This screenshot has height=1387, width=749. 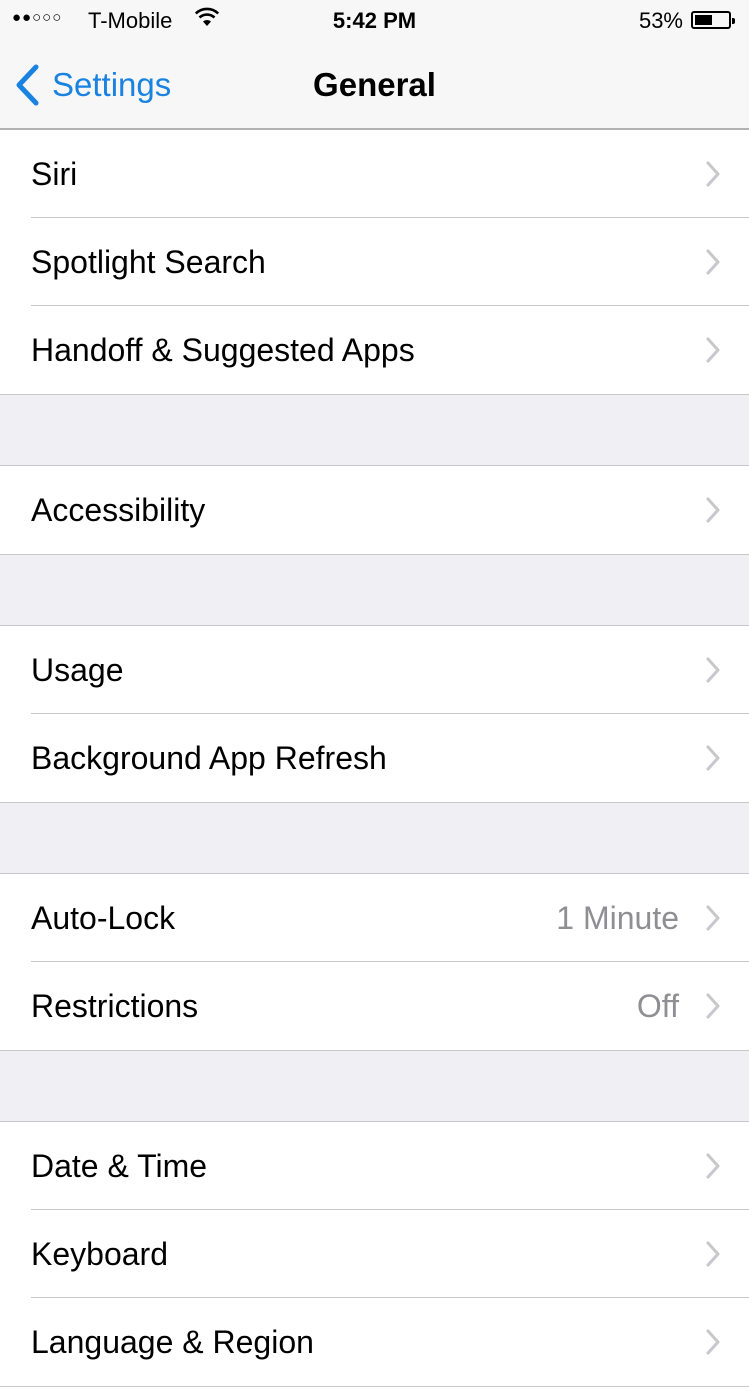 I want to click on status-time: 5:42 PM, so click(x=374, y=20).